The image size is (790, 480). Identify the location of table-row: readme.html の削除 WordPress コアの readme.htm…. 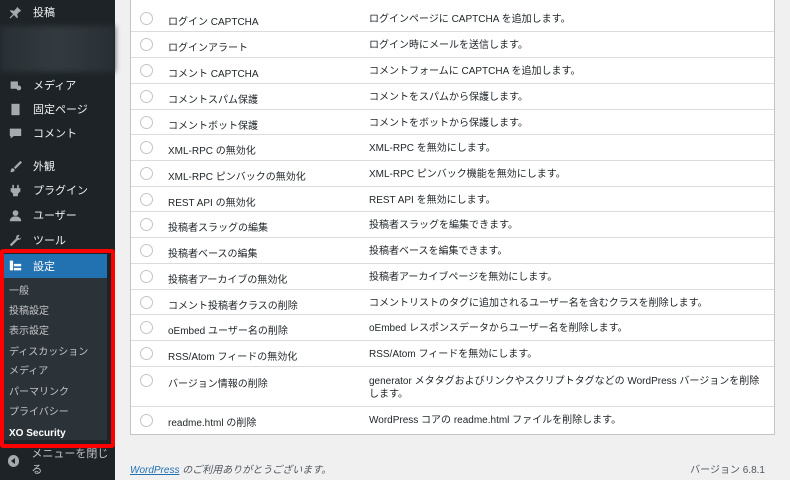
(452, 420).